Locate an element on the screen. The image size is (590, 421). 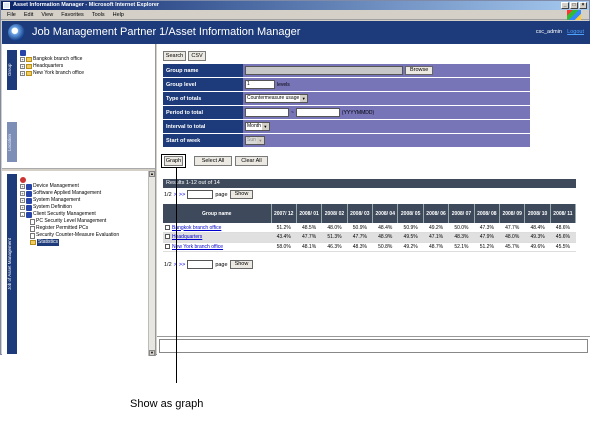
value-cell: 51.3% is located at coordinates (334, 237).